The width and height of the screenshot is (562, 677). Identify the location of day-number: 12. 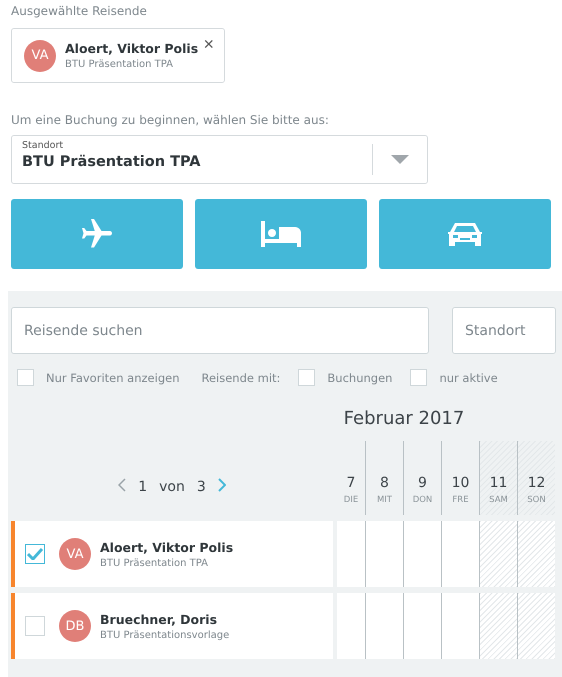
(537, 483).